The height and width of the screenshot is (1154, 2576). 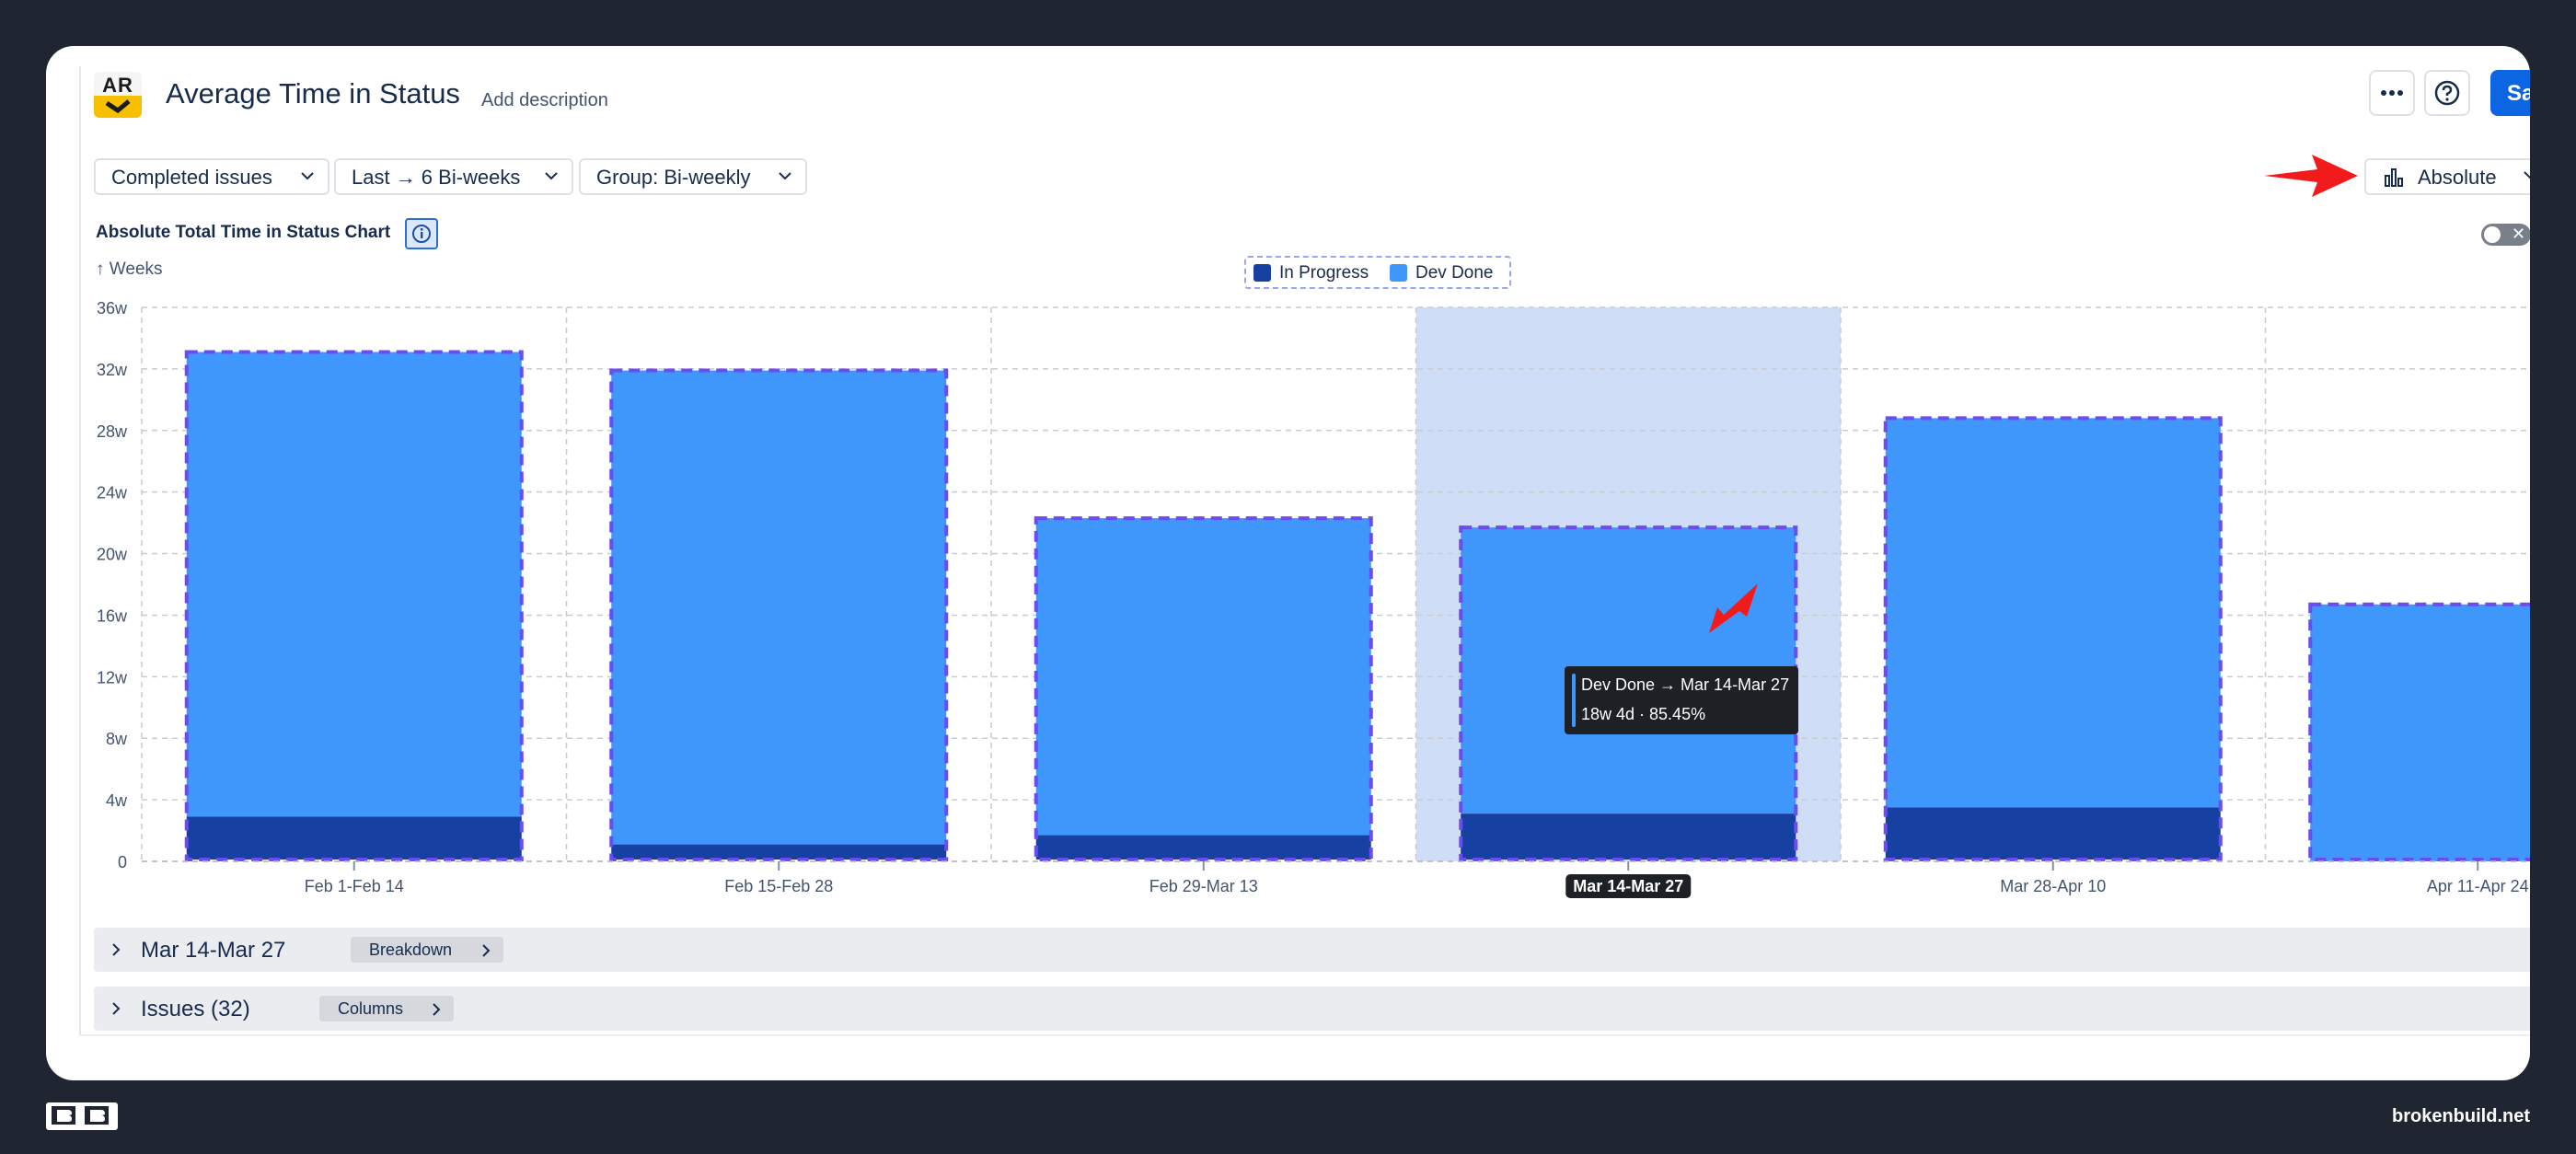 I want to click on columns-button: Columns, so click(x=387, y=1008).